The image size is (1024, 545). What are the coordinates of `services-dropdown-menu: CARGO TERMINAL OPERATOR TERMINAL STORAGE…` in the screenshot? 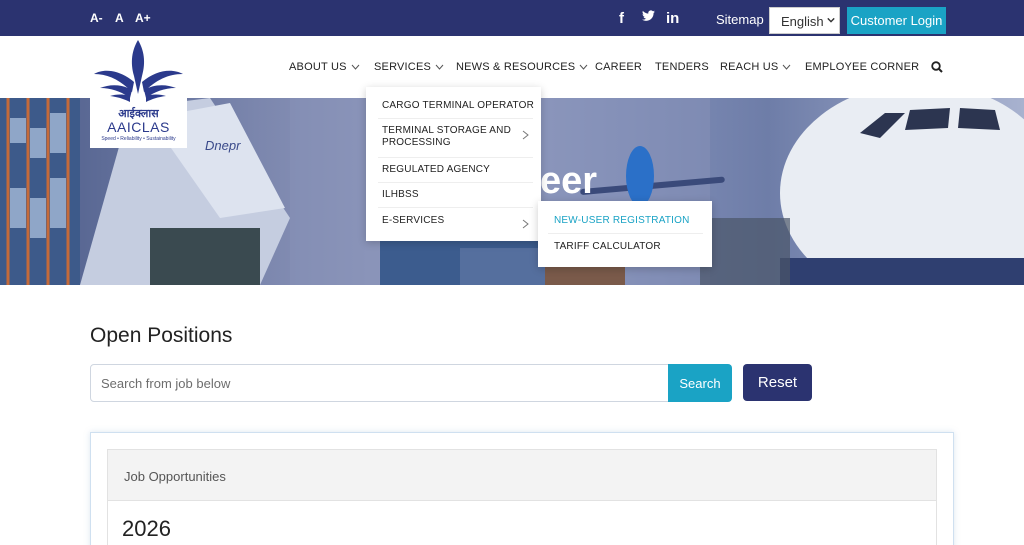 It's located at (453, 164).